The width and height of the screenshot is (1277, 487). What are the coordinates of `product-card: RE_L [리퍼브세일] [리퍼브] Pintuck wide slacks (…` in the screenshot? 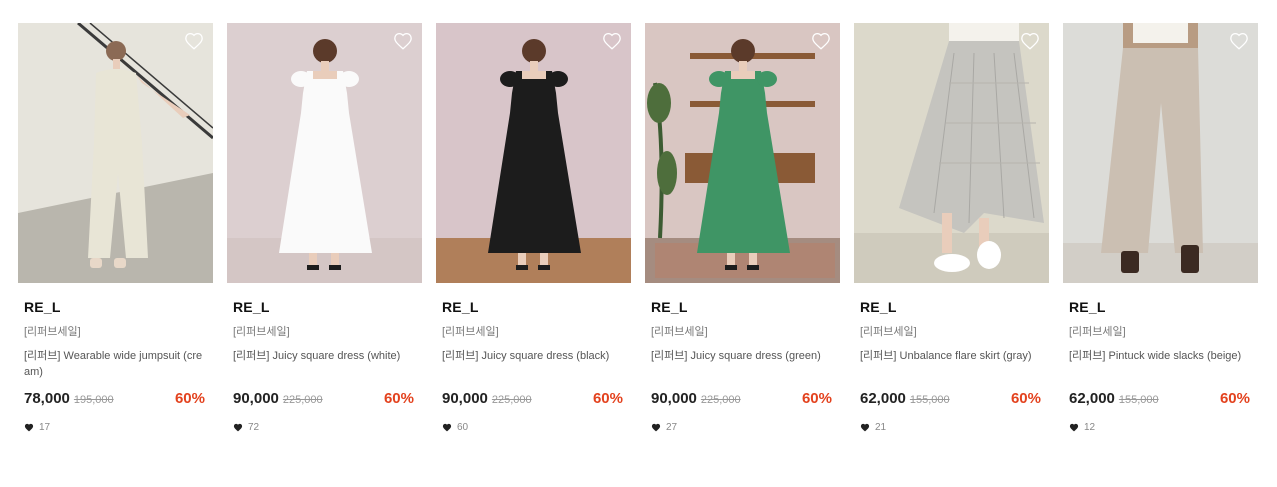 It's located at (1160, 228).